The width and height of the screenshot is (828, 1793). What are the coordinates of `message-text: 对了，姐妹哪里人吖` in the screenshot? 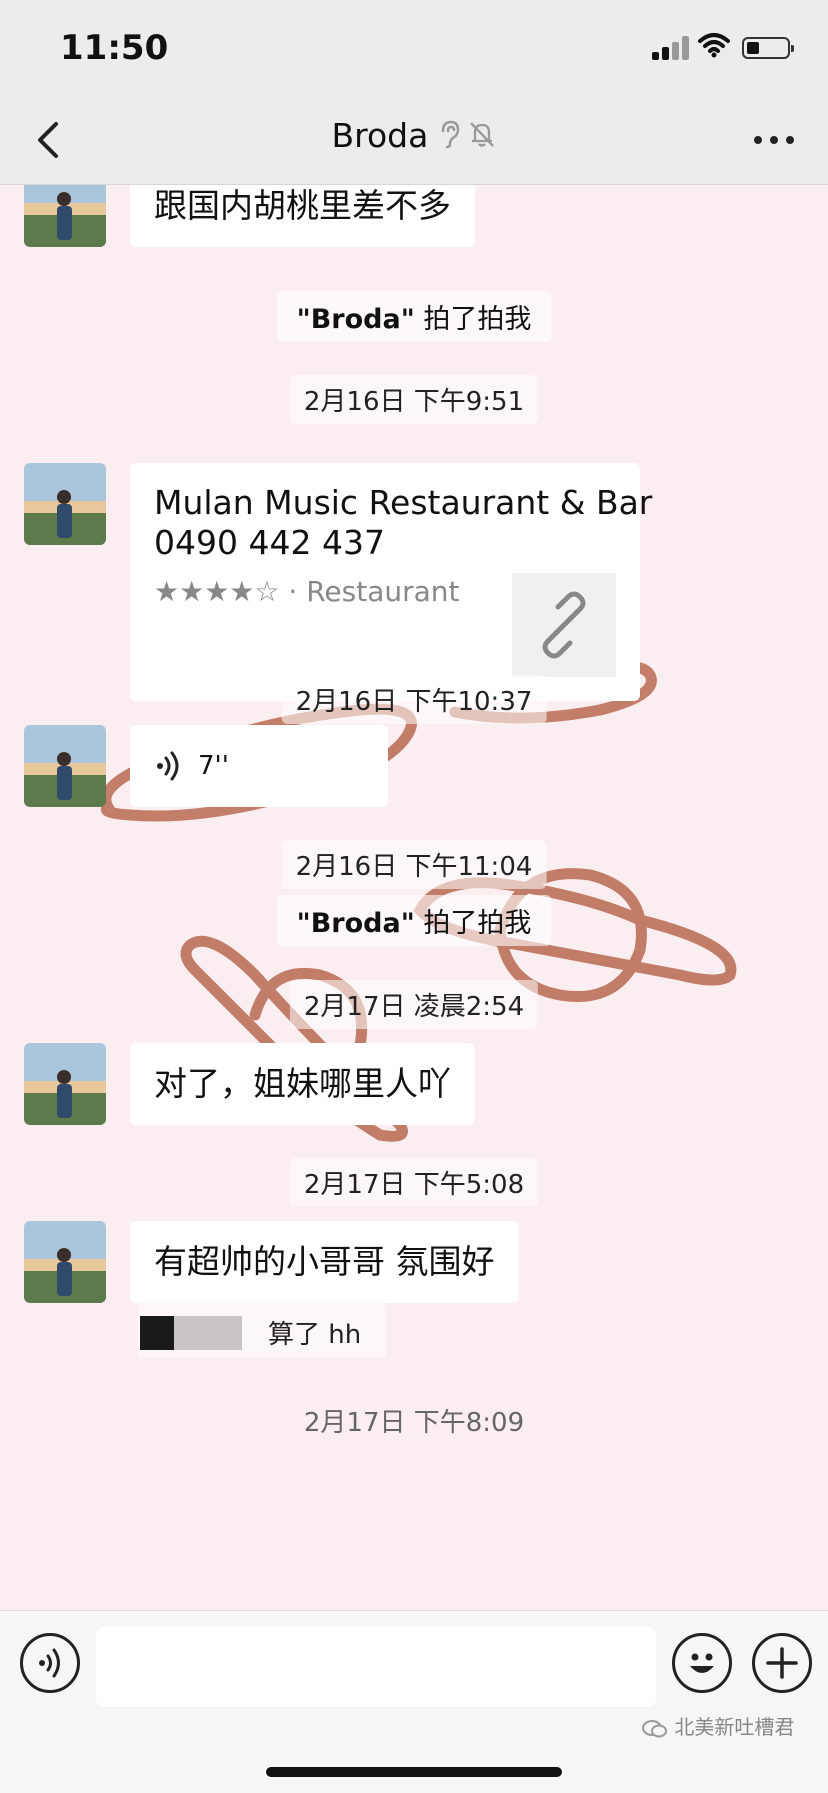 It's located at (302, 1083).